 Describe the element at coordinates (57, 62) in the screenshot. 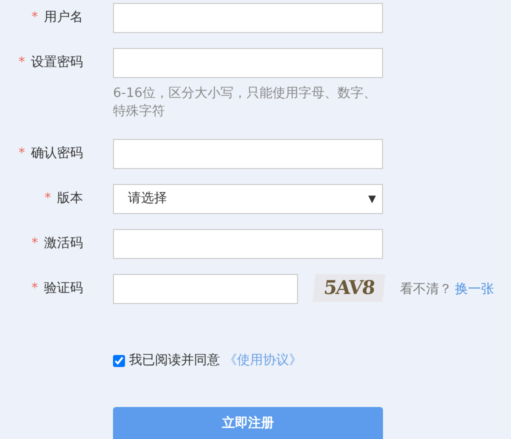

I see `field-label: 设置密码` at that location.